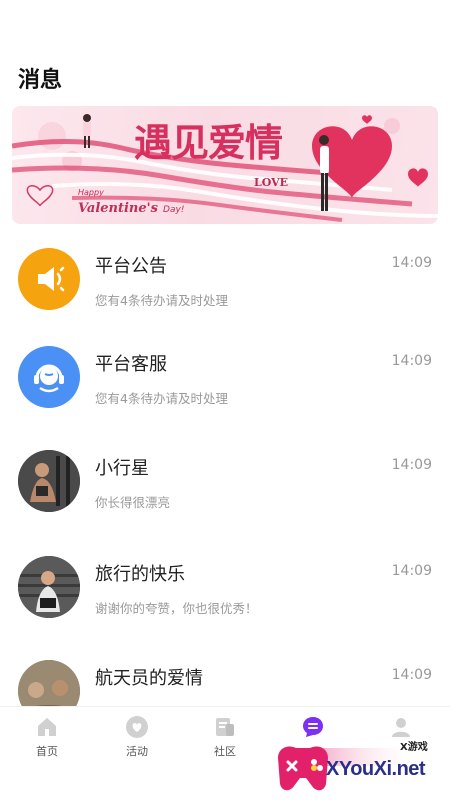  What do you see at coordinates (133, 502) in the screenshot?
I see `message-preview: 你长得很漂亮` at bounding box center [133, 502].